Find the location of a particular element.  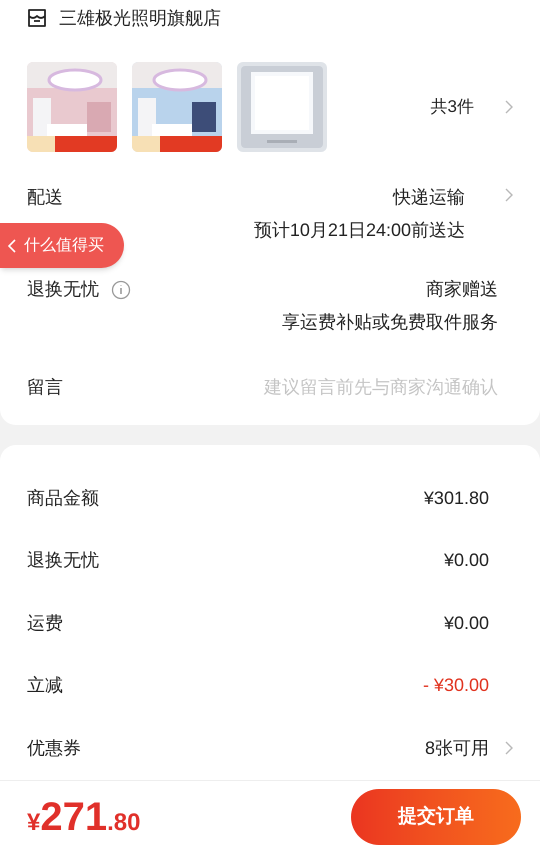

row-label: 商品金额 is located at coordinates (63, 498).